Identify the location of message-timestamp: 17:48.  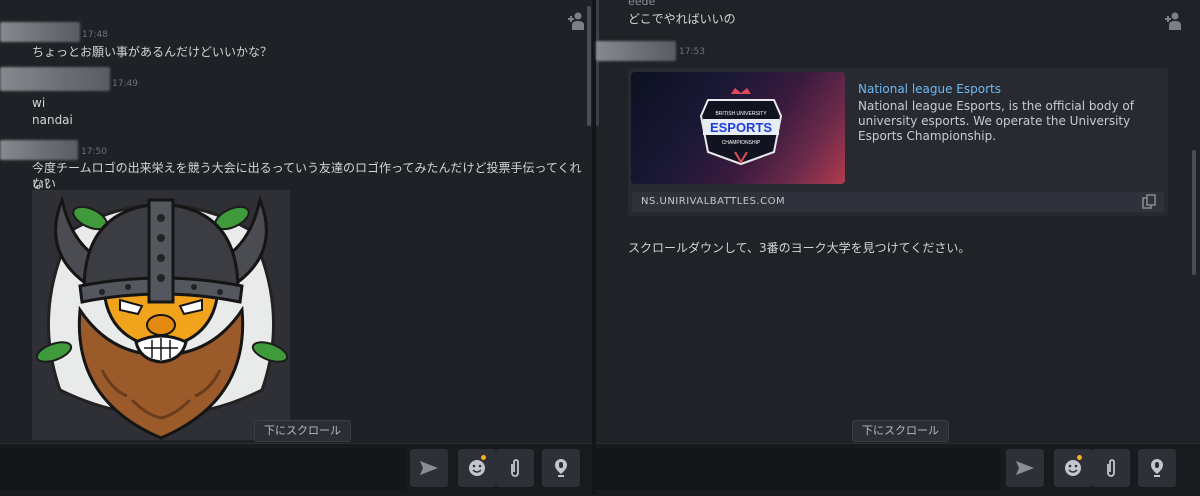
(95, 35).